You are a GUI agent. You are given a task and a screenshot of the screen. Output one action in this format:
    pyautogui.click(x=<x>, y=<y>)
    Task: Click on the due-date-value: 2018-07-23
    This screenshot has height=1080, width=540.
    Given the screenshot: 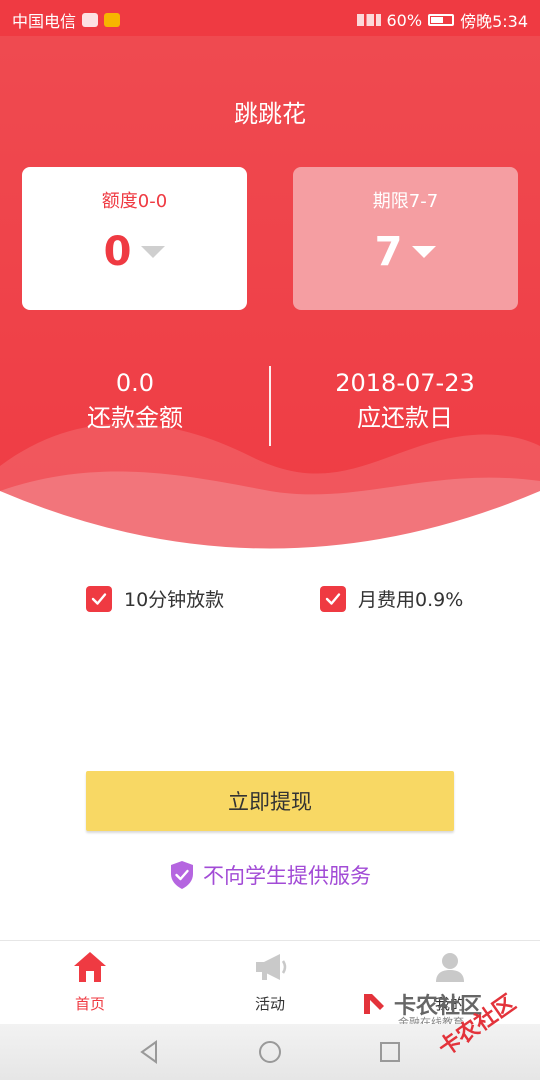 What is the action you would take?
    pyautogui.click(x=405, y=383)
    